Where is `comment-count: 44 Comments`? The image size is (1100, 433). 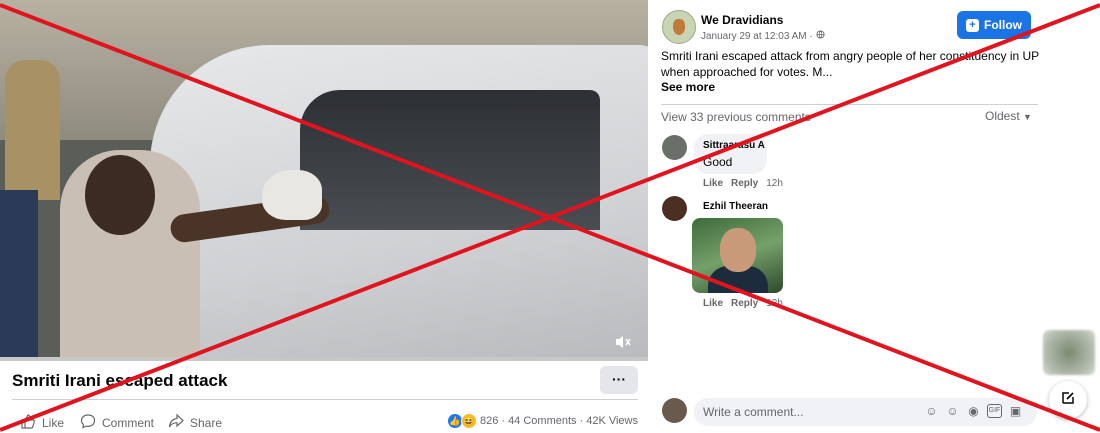 comment-count: 44 Comments is located at coordinates (542, 421).